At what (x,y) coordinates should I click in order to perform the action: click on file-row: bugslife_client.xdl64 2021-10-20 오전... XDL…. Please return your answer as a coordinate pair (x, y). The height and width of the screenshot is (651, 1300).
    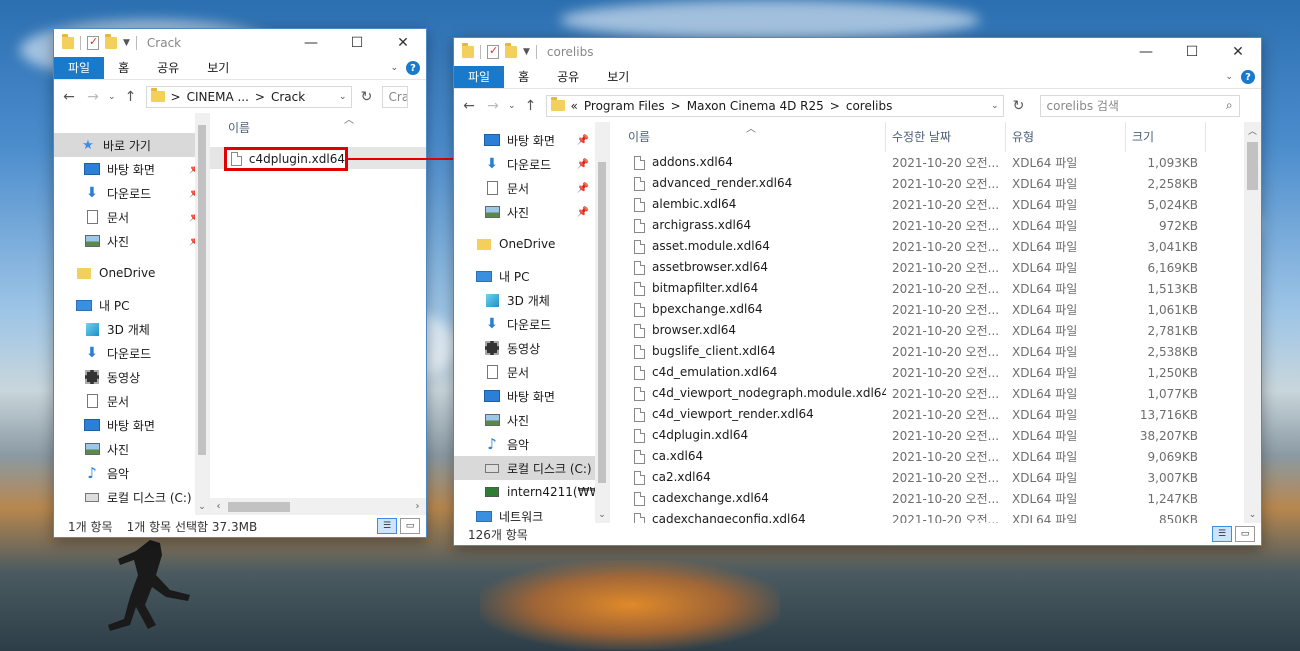
    Looking at the image, I should click on (944, 351).